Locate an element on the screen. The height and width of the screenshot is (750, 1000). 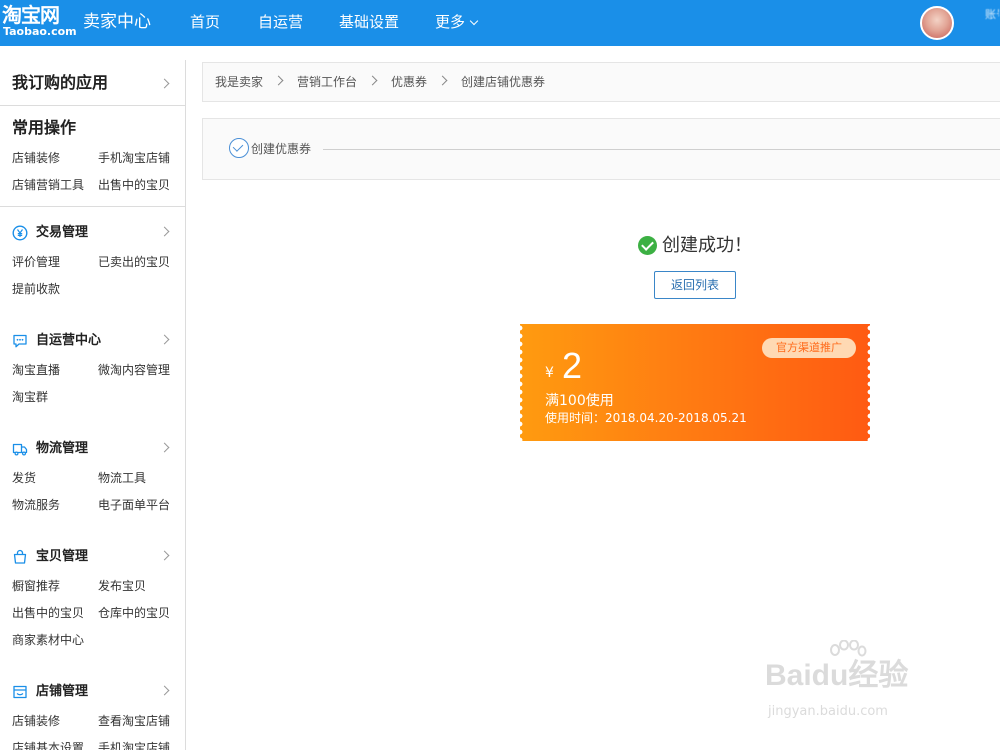
step-label: 创建优惠券 is located at coordinates (281, 149).